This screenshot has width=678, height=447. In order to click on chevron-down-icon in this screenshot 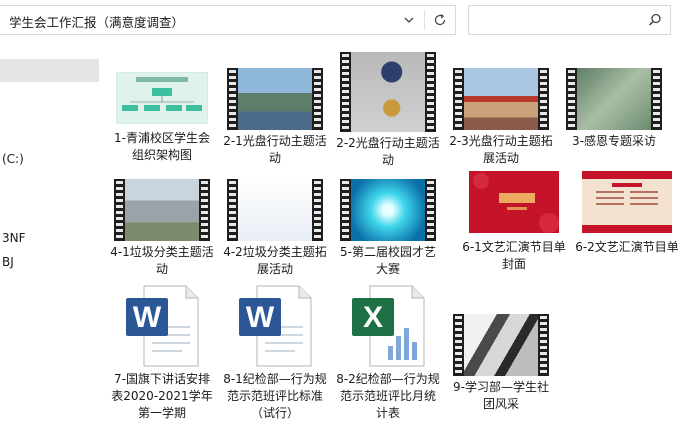, I will do `click(409, 20)`.